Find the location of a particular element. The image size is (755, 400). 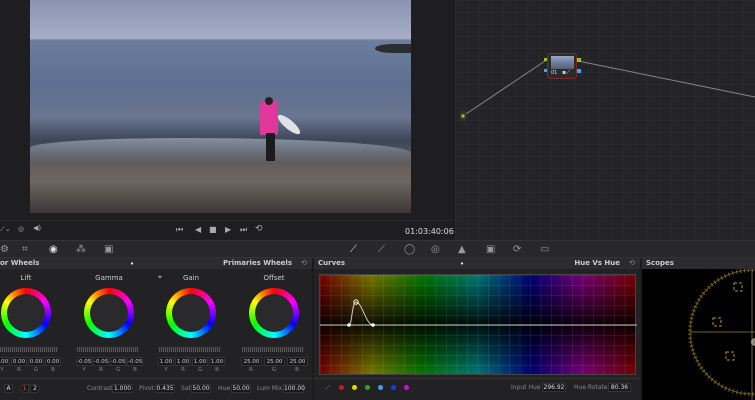

tracker-icon: ◎ is located at coordinates (435, 249).